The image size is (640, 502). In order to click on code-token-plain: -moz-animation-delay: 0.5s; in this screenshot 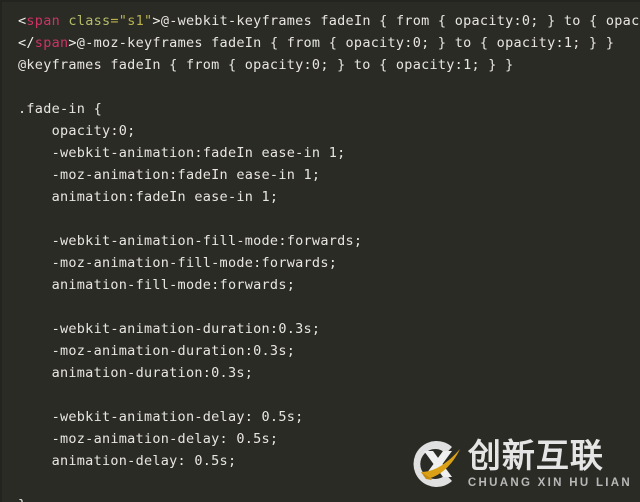, I will do `click(148, 439)`.